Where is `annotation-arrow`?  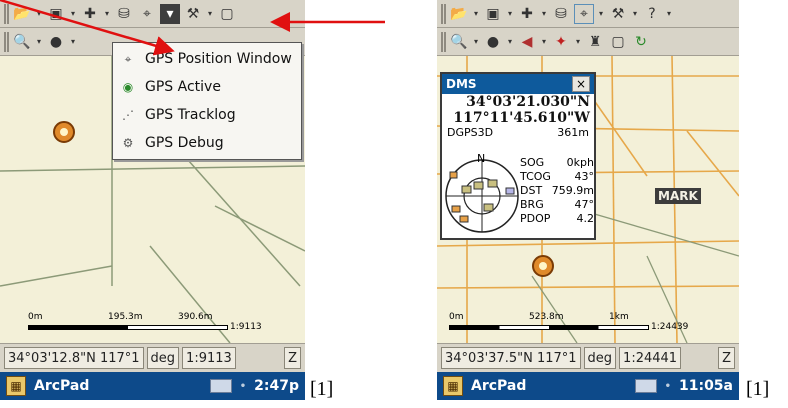 annotation-arrow is located at coordinates (87, 28).